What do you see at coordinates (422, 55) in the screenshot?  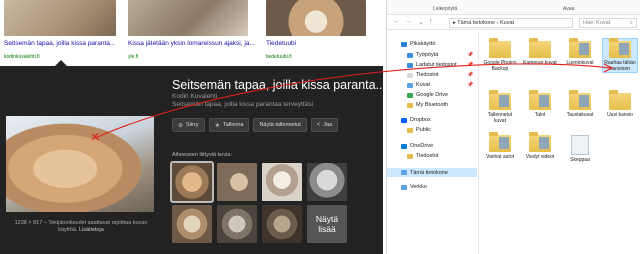 I see `nav-item-desktop: Työpöytä` at bounding box center [422, 55].